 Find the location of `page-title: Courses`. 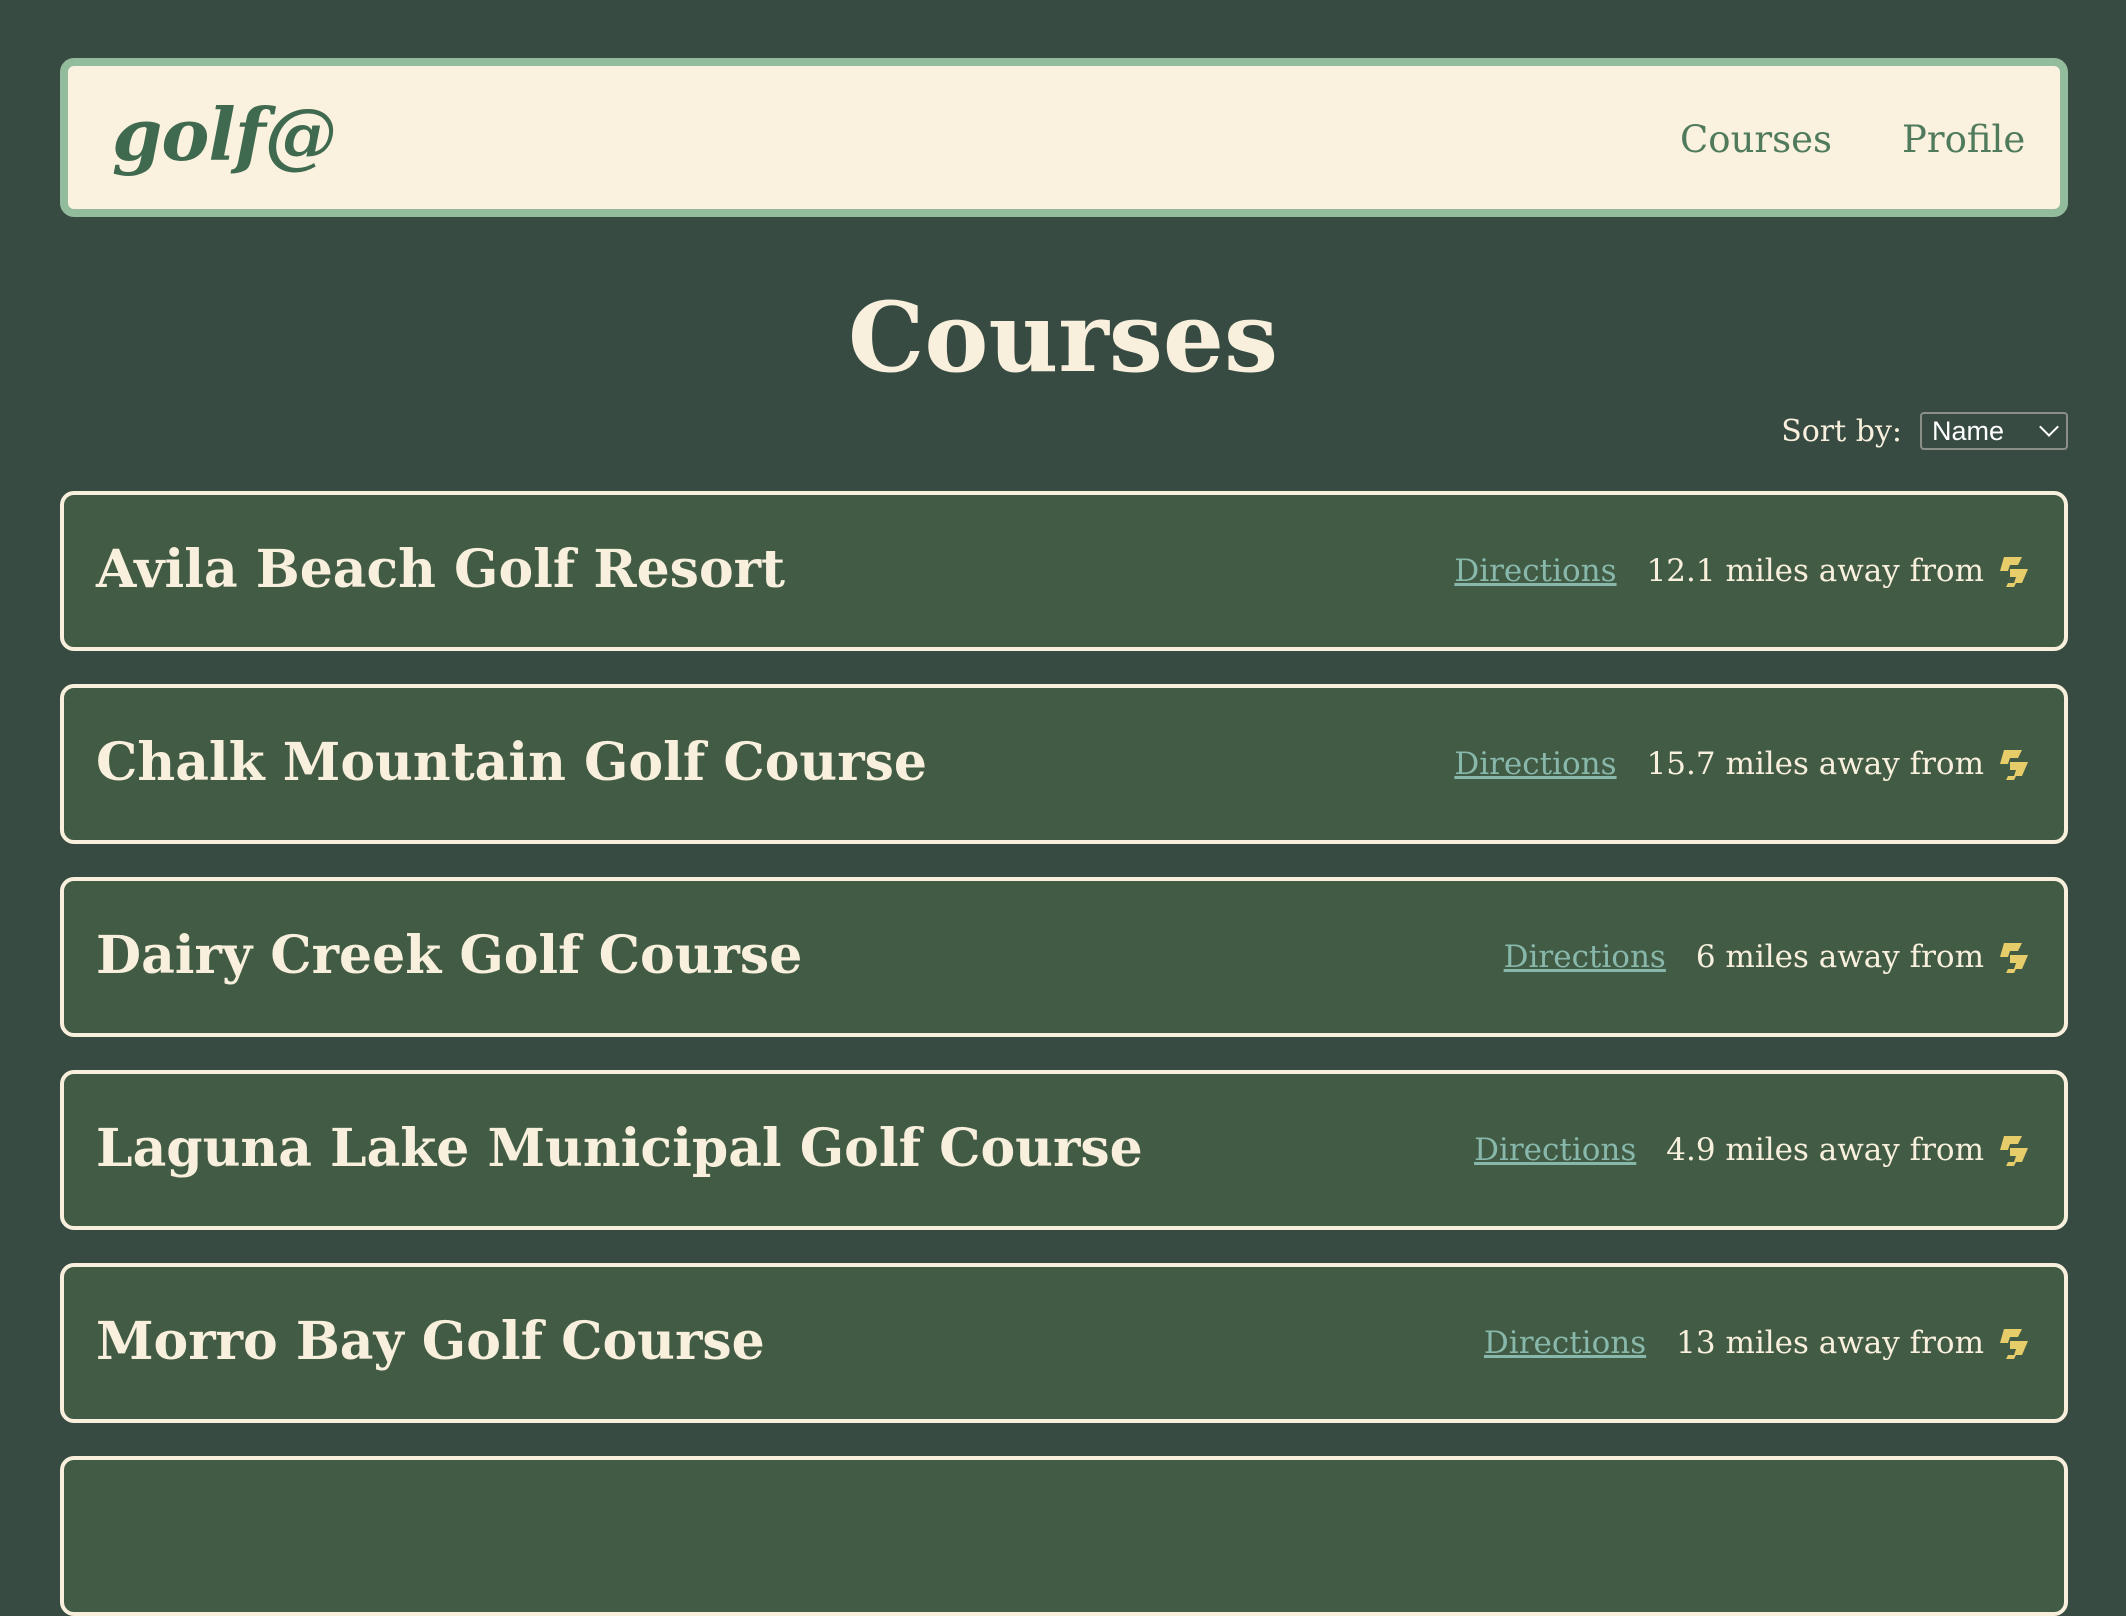

page-title: Courses is located at coordinates (1063, 337).